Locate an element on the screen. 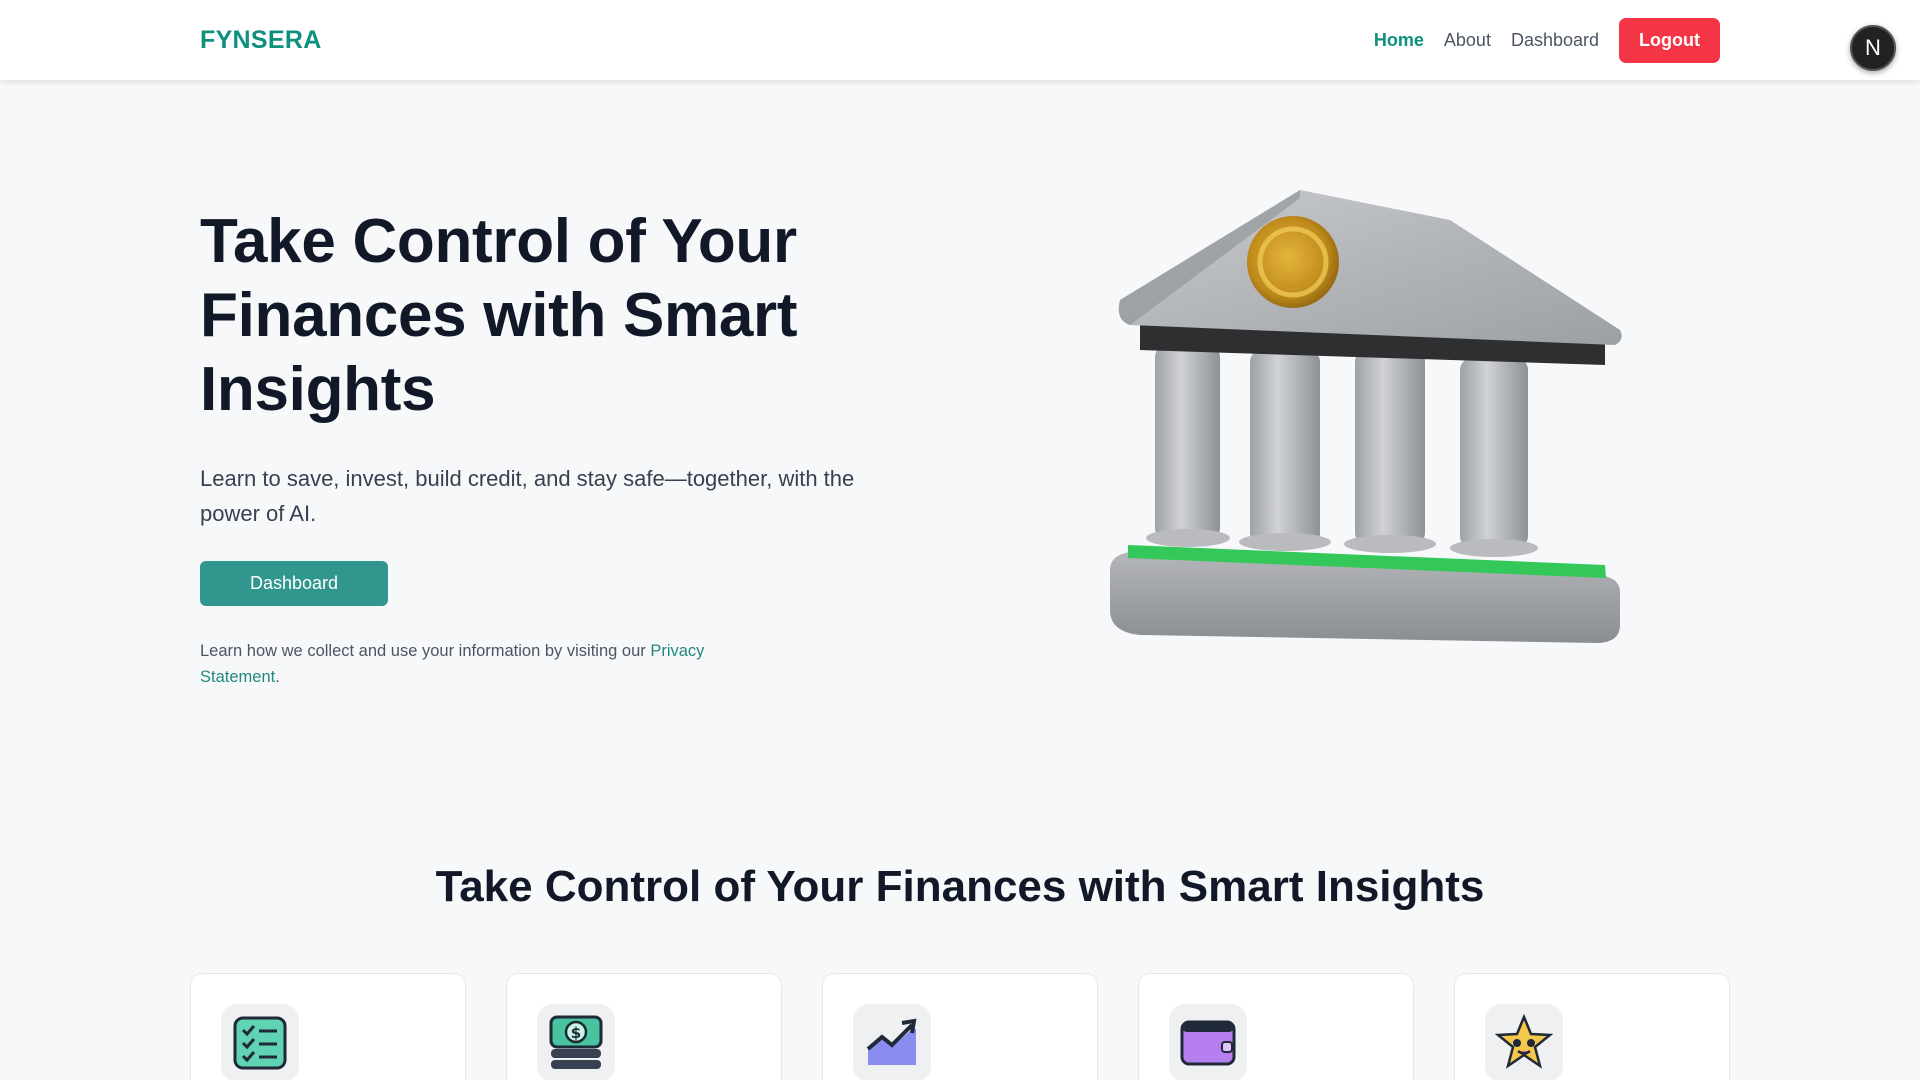 The image size is (1920, 1080). nav-home-link: Home is located at coordinates (1399, 40).